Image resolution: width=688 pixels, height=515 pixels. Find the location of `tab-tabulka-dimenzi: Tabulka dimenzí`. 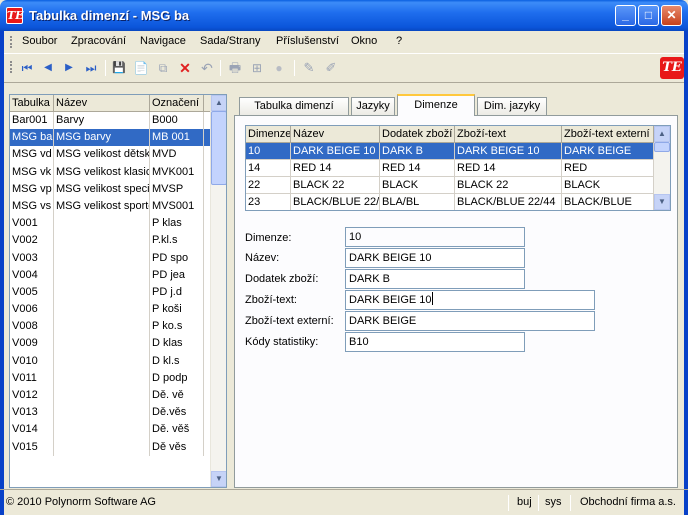

tab-tabulka-dimenzi: Tabulka dimenzí is located at coordinates (294, 106).